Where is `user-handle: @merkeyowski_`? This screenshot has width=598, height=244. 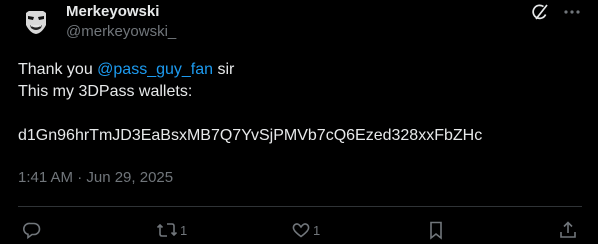 user-handle: @merkeyowski_ is located at coordinates (121, 31).